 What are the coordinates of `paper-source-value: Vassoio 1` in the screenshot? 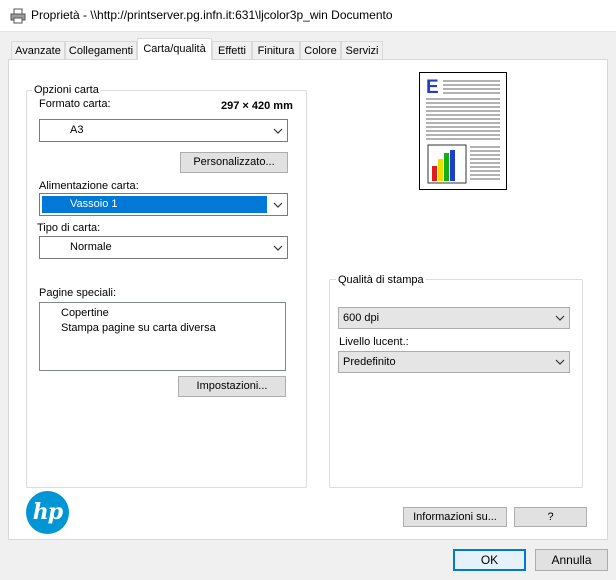 It's located at (94, 204).